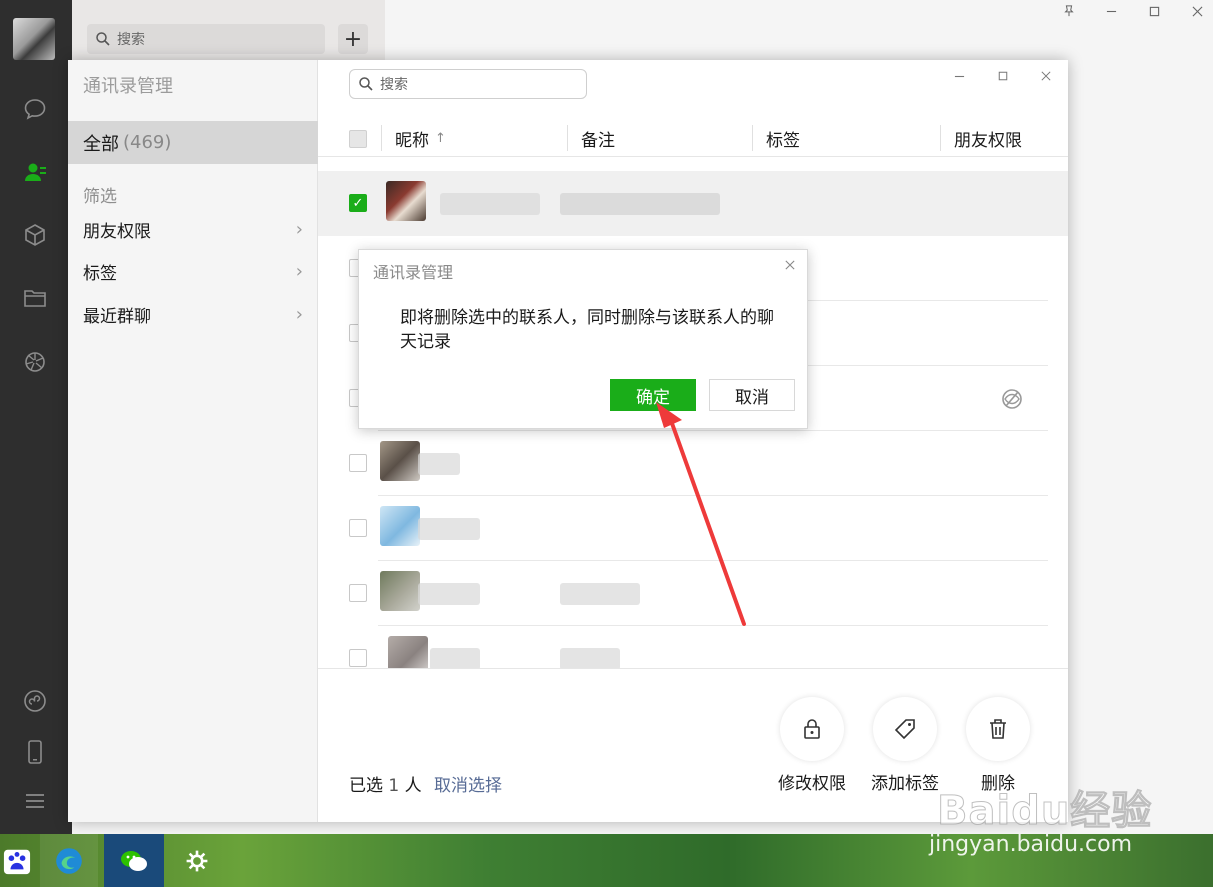  Describe the element at coordinates (904, 729) in the screenshot. I see `tag-icon` at that location.